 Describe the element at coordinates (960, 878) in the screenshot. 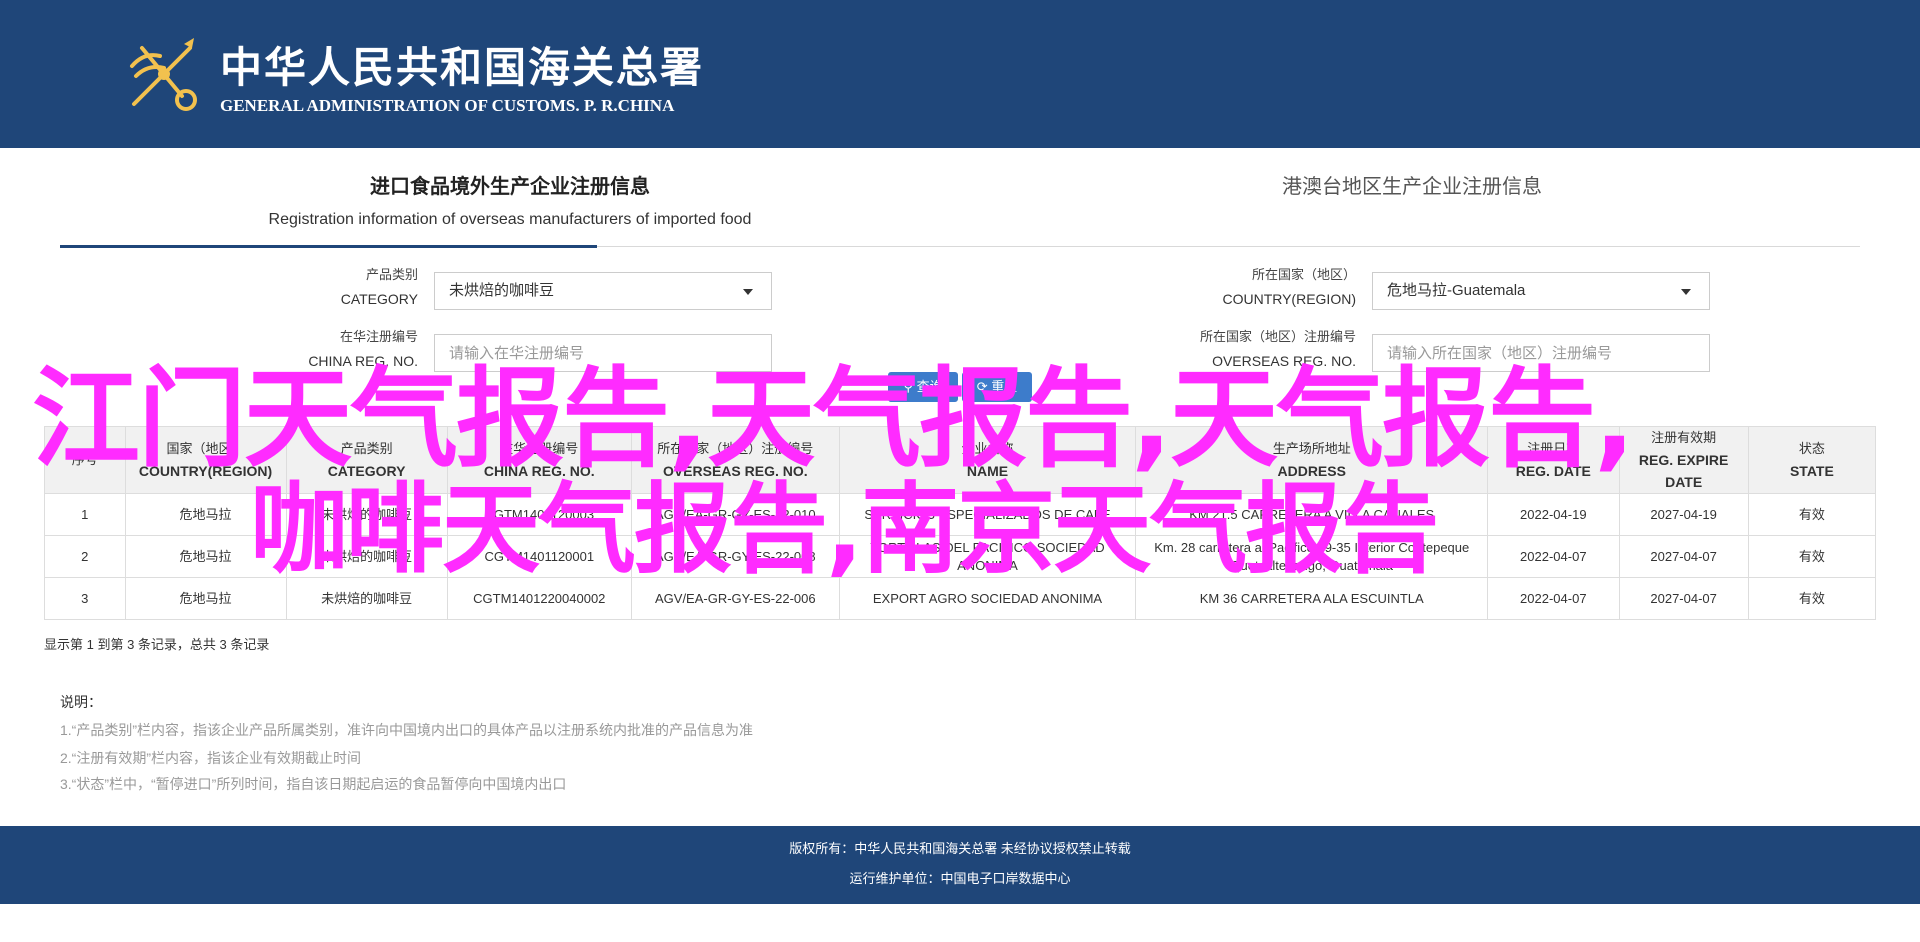

I see `maintainer-text: 运行维护单位：中国电子口岸数据中心` at that location.